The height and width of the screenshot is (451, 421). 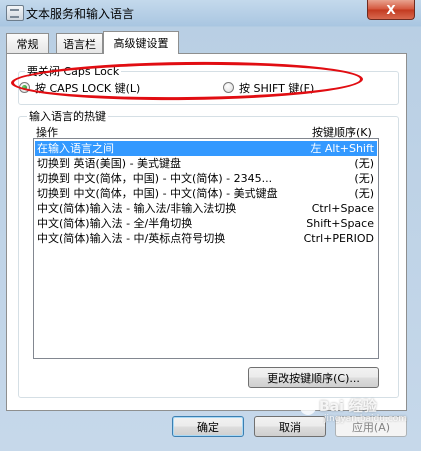 I want to click on table-row: 切换到 中文(简体，中国) - 中文(简体) - 2345... (无), so click(x=206, y=178).